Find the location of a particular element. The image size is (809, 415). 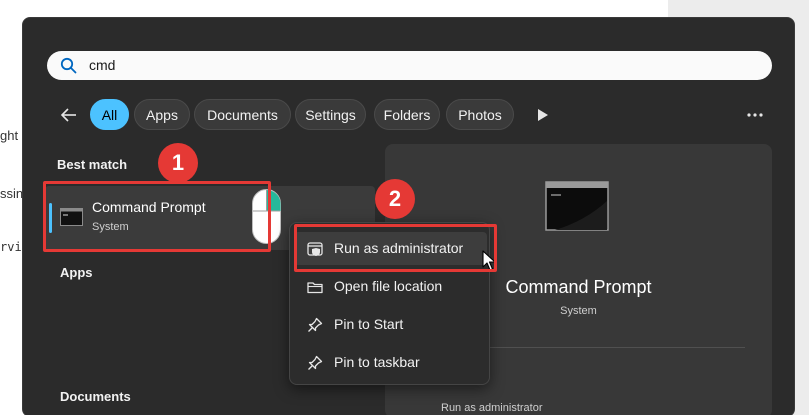

command-prompt-large-icon is located at coordinates (577, 206).